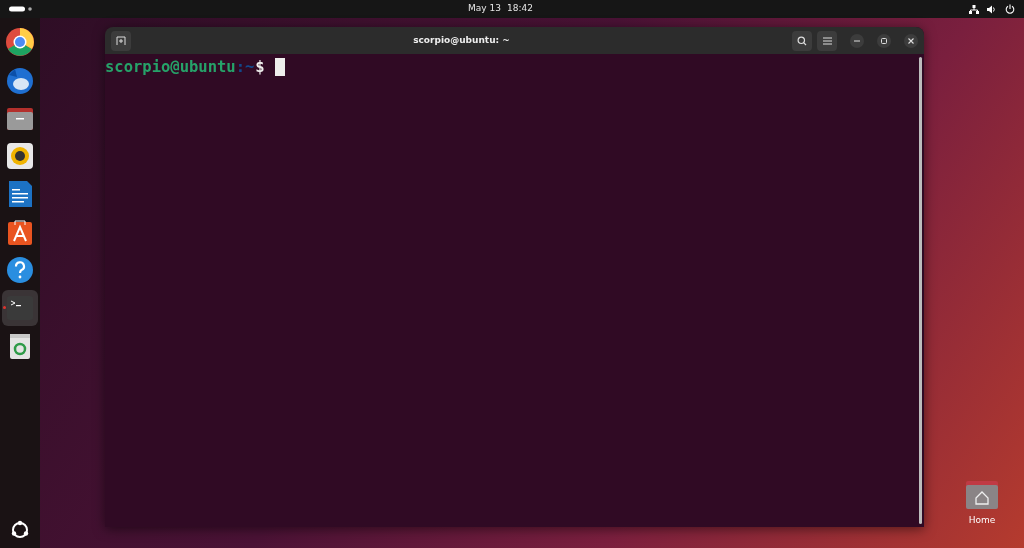 This screenshot has width=1024, height=548. I want to click on menu-icon, so click(827, 40).